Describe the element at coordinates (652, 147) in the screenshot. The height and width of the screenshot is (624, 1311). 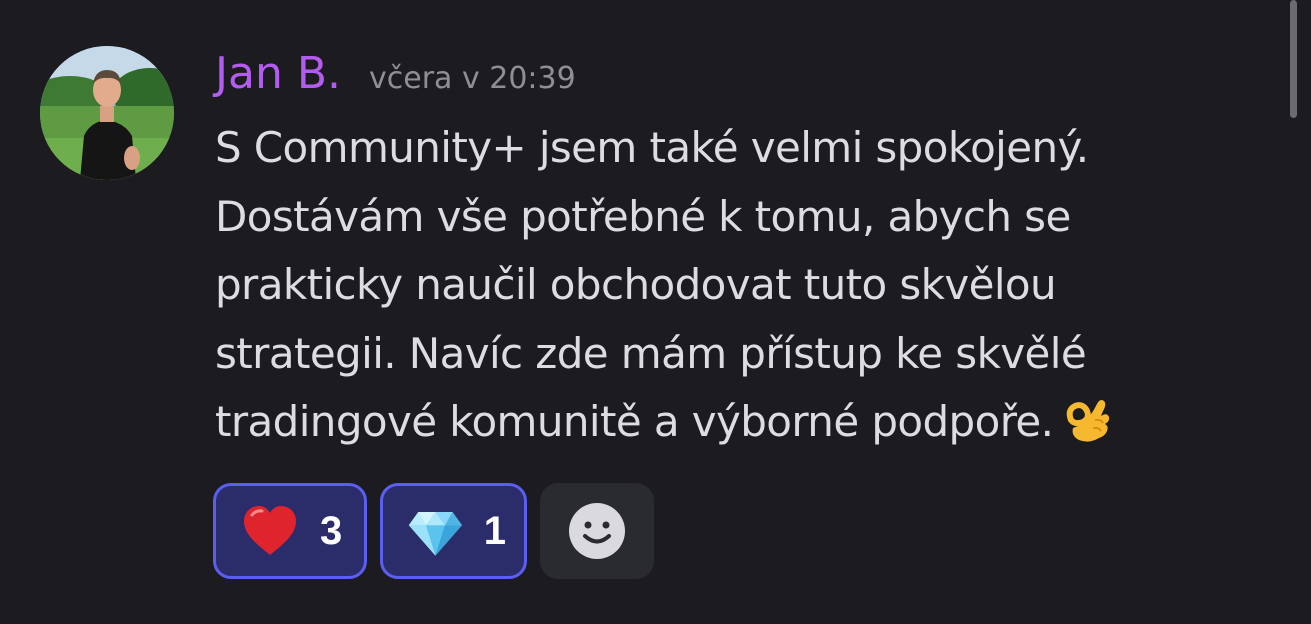
I see `message-line: S Community+ jsem také velmi spokojený.` at that location.